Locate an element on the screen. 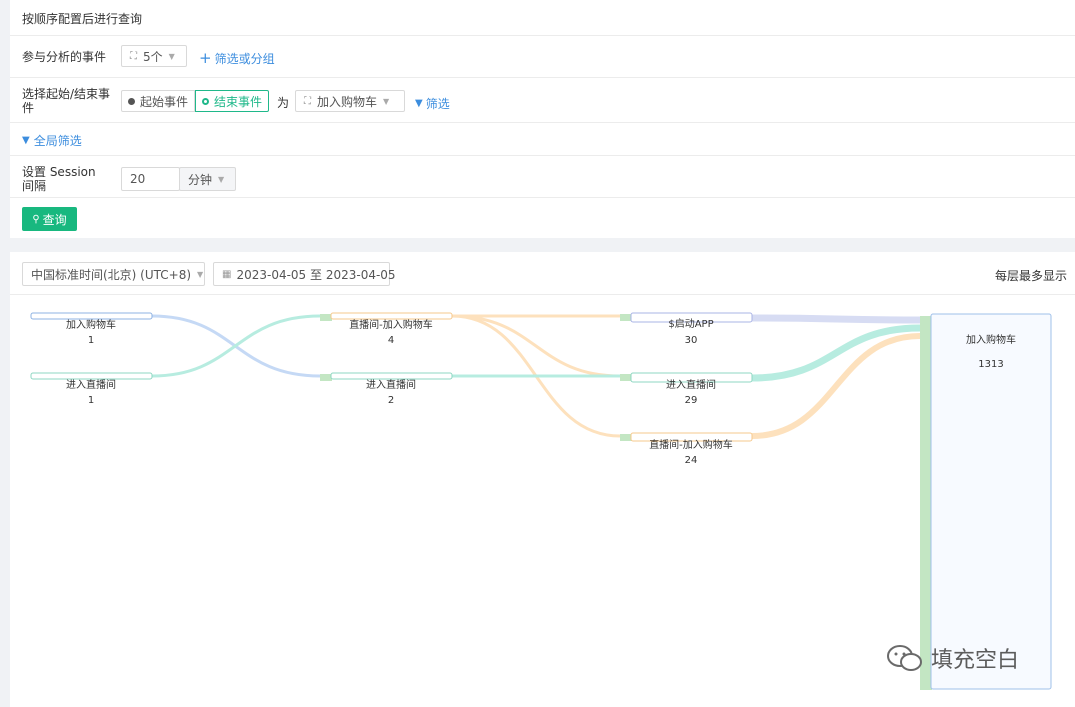 The height and width of the screenshot is (707, 1075). watermark: 填充空白 is located at coordinates (952, 658).